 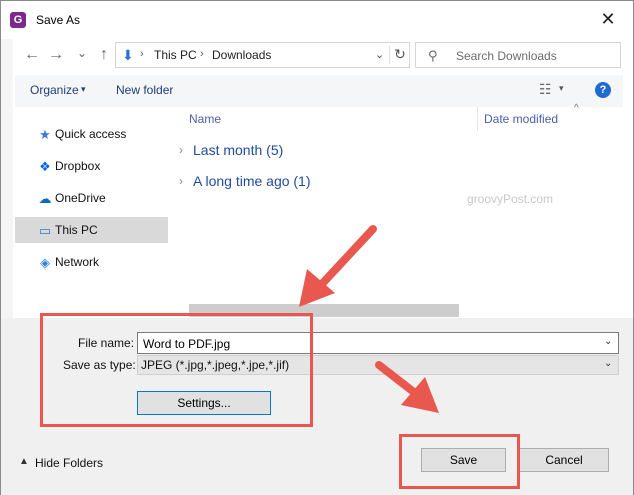 I want to click on annotation-arrow-to-form, so click(x=338, y=266).